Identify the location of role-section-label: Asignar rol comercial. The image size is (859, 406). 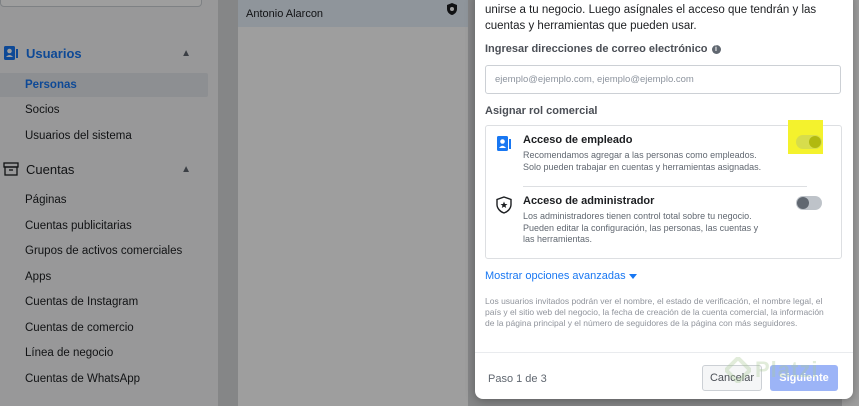
(541, 111).